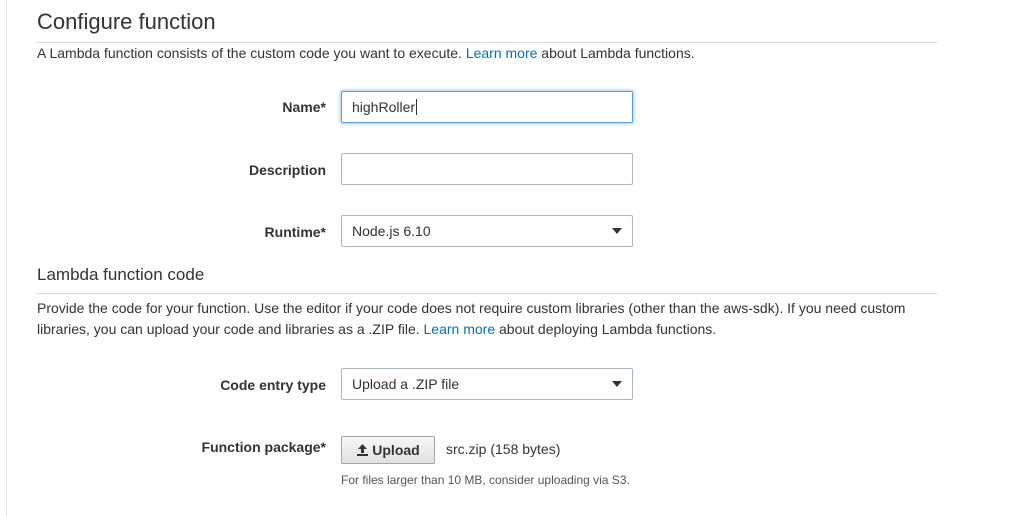 Image resolution: width=1021 pixels, height=516 pixels. I want to click on code-entry-type-label: Code entry type, so click(273, 385).